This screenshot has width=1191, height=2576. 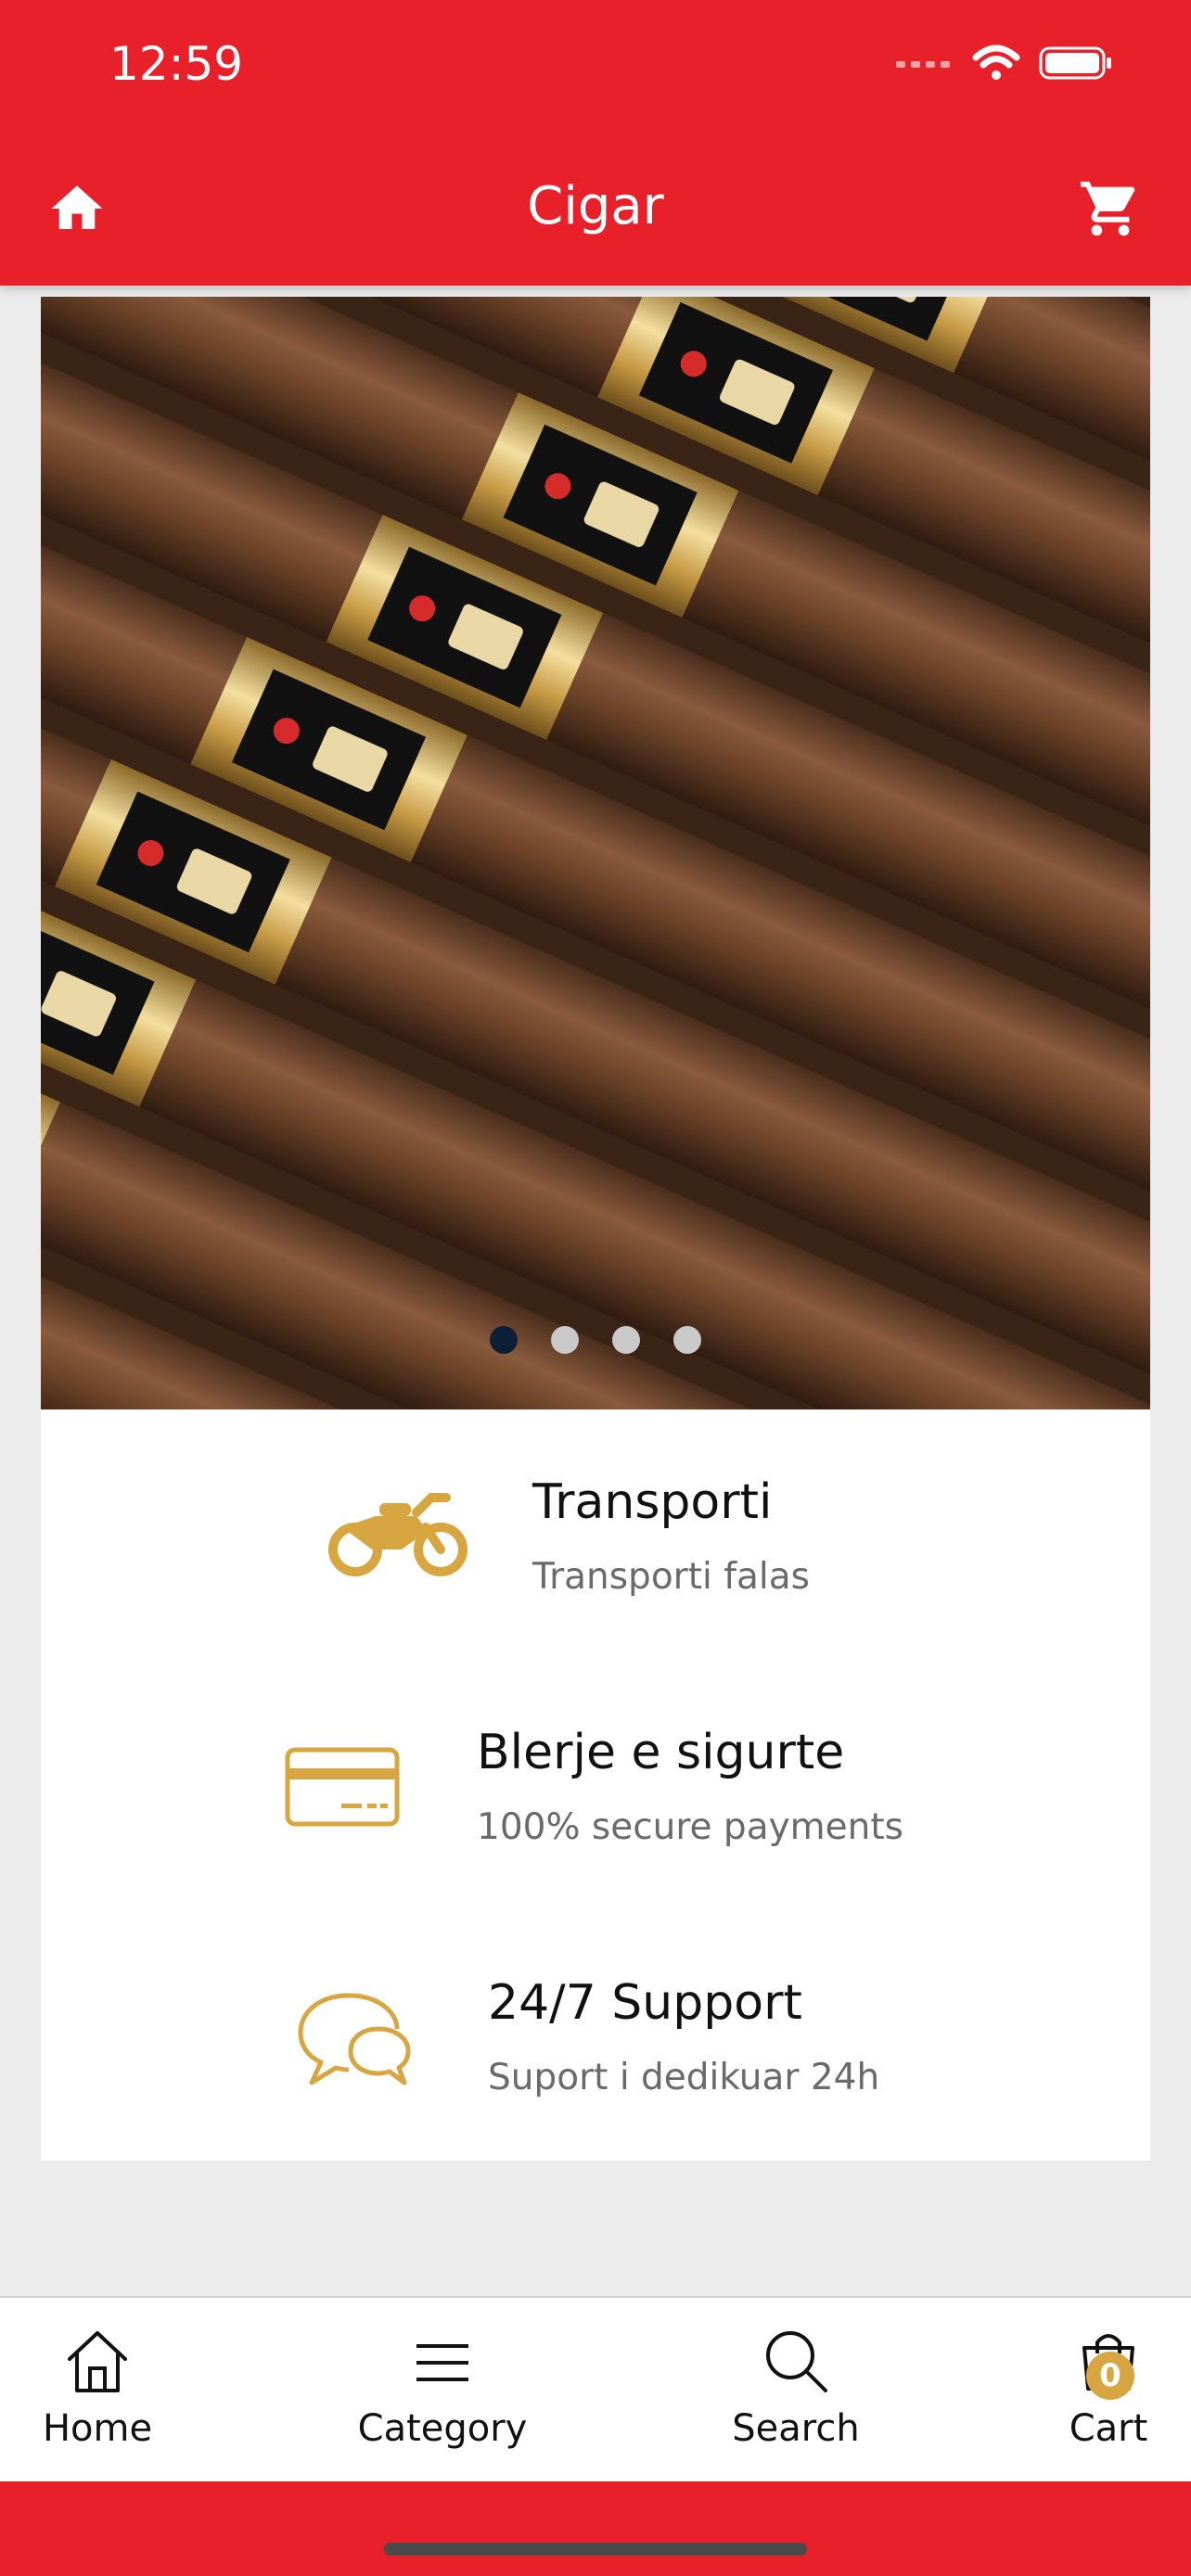 What do you see at coordinates (583, 1786) in the screenshot?
I see `feature-secure-payment: Blerje e sigurte 100% secure payments` at bounding box center [583, 1786].